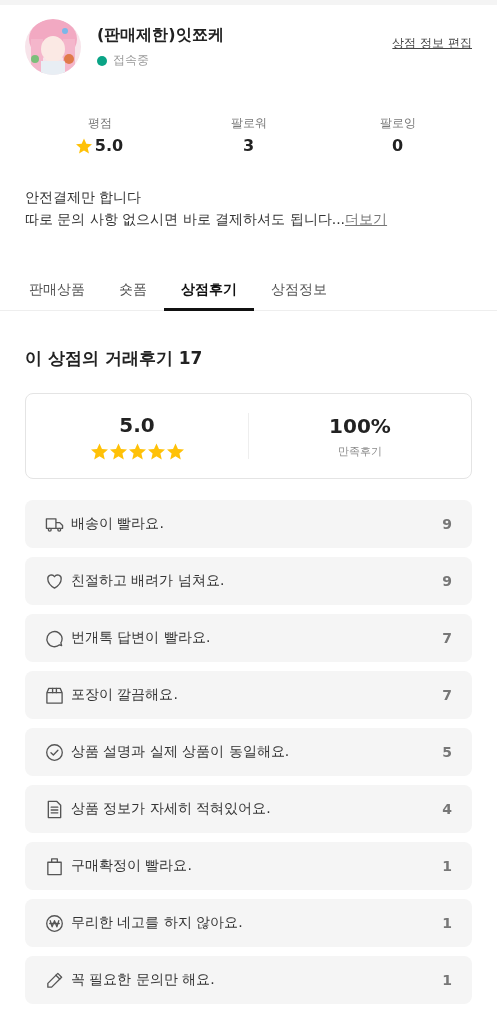  Describe the element at coordinates (397, 145) in the screenshot. I see `stat-value: 0` at that location.